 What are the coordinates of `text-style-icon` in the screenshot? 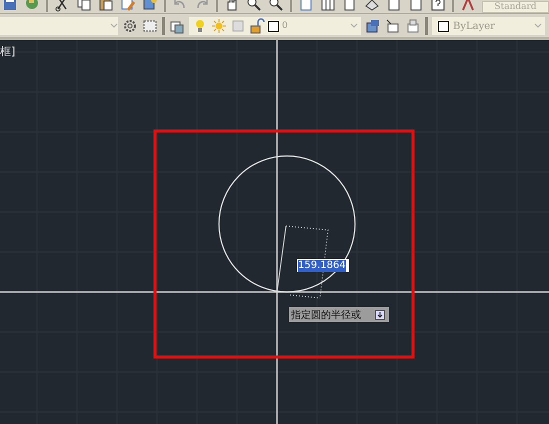 It's located at (468, 6).